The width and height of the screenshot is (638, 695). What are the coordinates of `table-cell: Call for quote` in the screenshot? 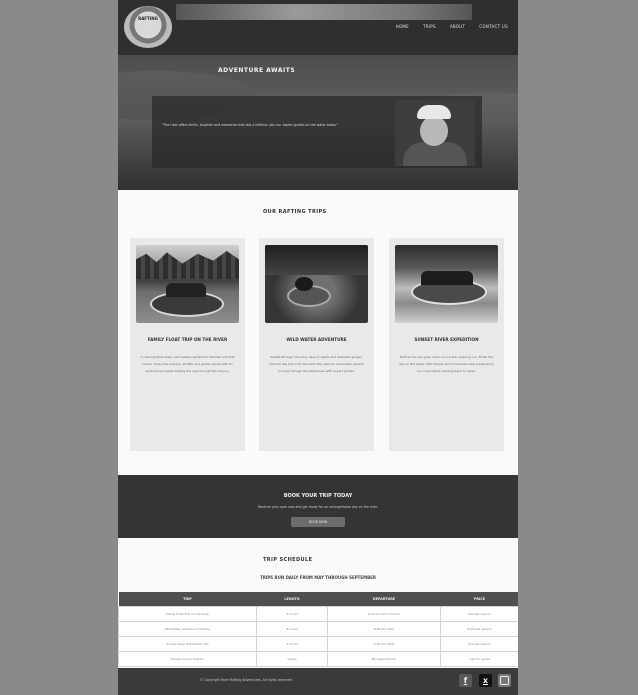 It's located at (479, 659).